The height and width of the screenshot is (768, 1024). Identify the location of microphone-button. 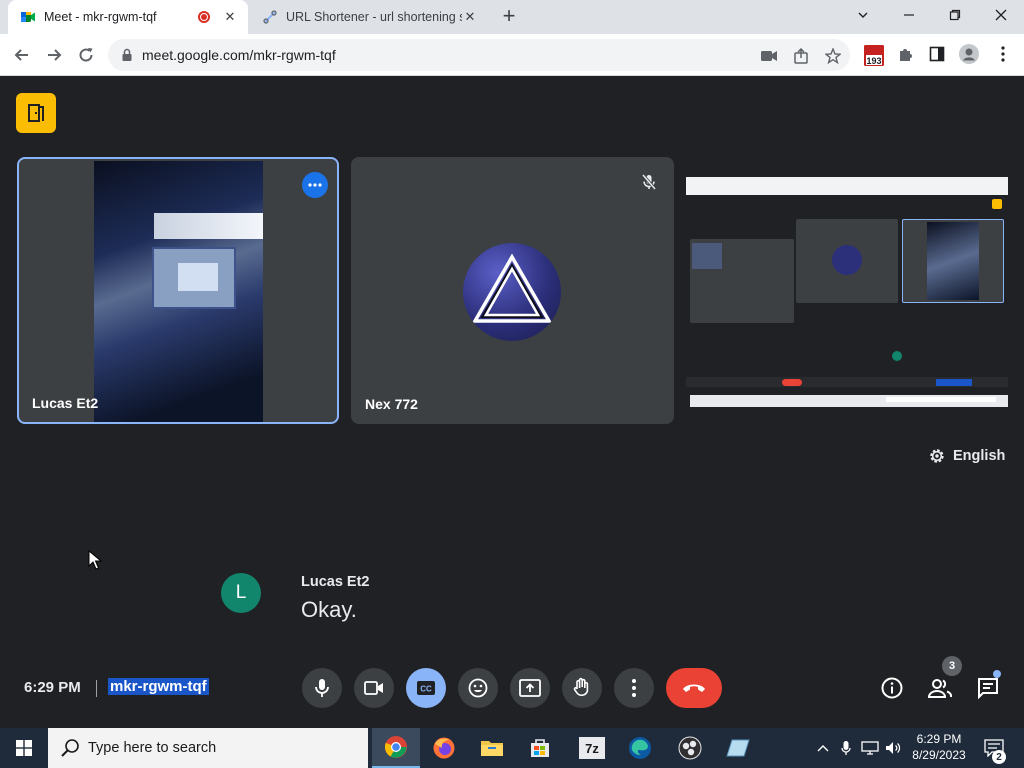
(322, 688).